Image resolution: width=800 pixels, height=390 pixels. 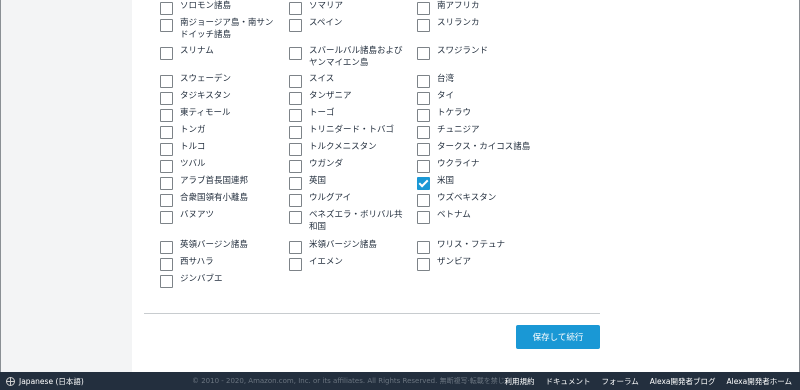 What do you see at coordinates (349, 263) in the screenshot?
I see `country-option: イエメン` at bounding box center [349, 263].